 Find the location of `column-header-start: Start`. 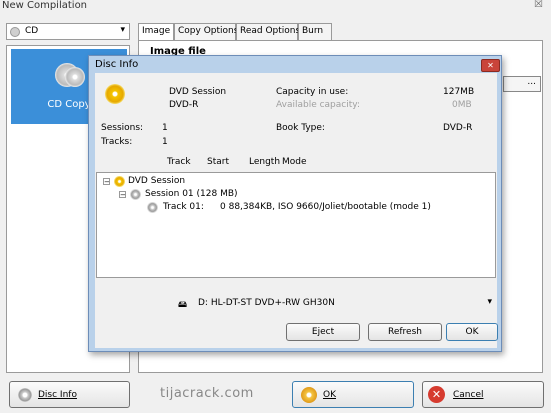

column-header-start: Start is located at coordinates (218, 162).